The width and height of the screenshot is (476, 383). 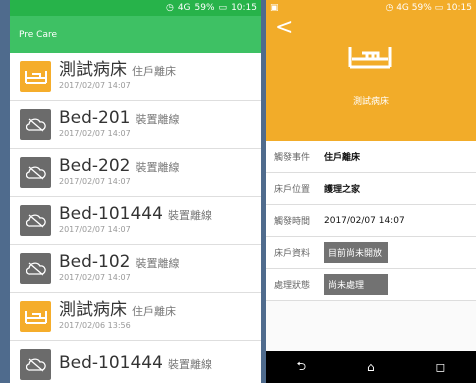 I want to click on app-title-bar: Pre Care, so click(x=135, y=34).